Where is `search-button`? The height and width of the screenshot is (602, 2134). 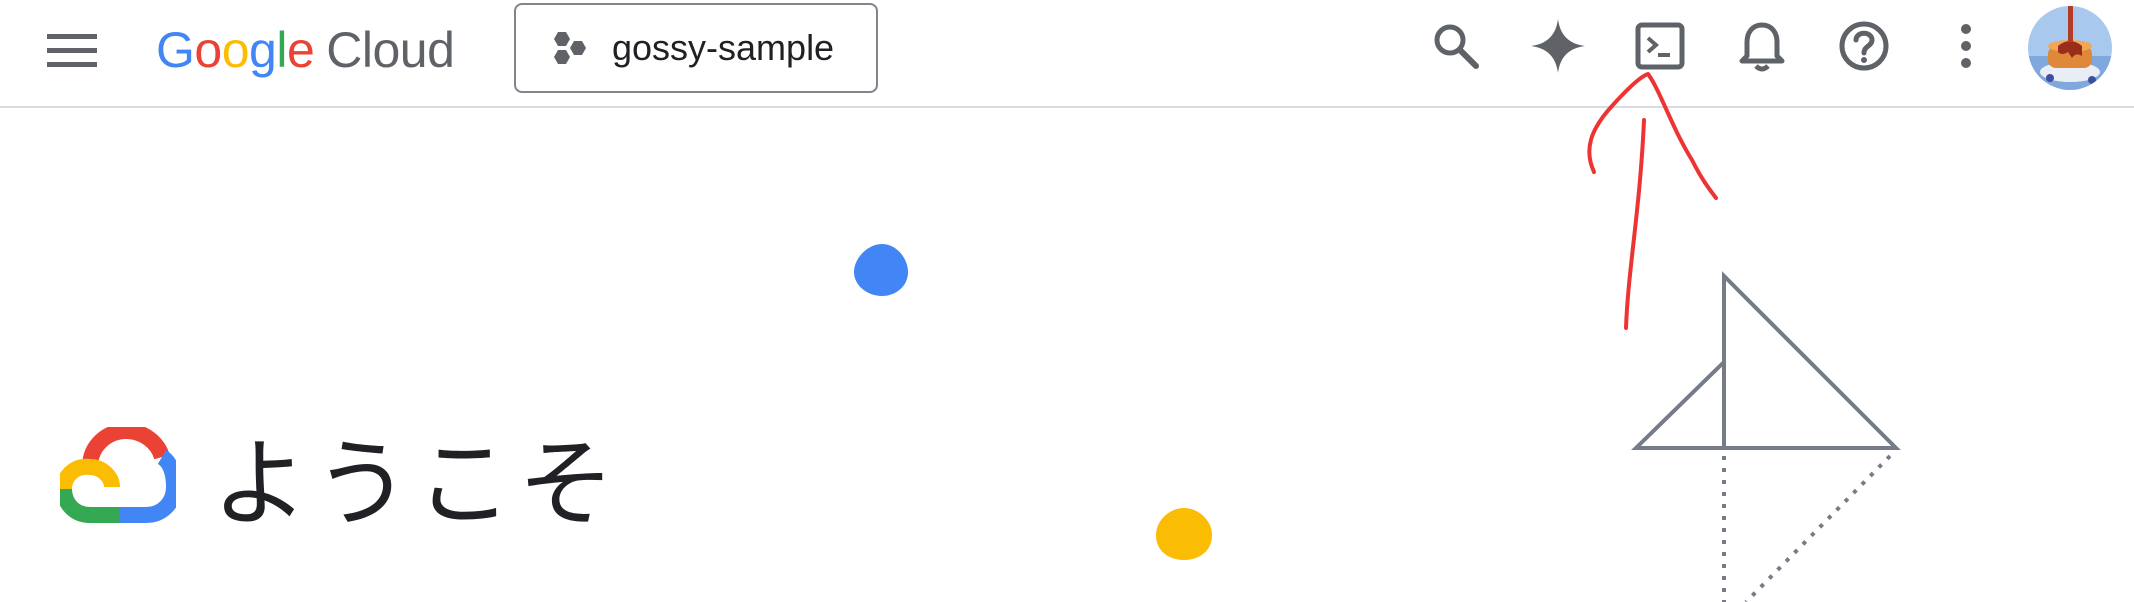
search-button is located at coordinates (1456, 46).